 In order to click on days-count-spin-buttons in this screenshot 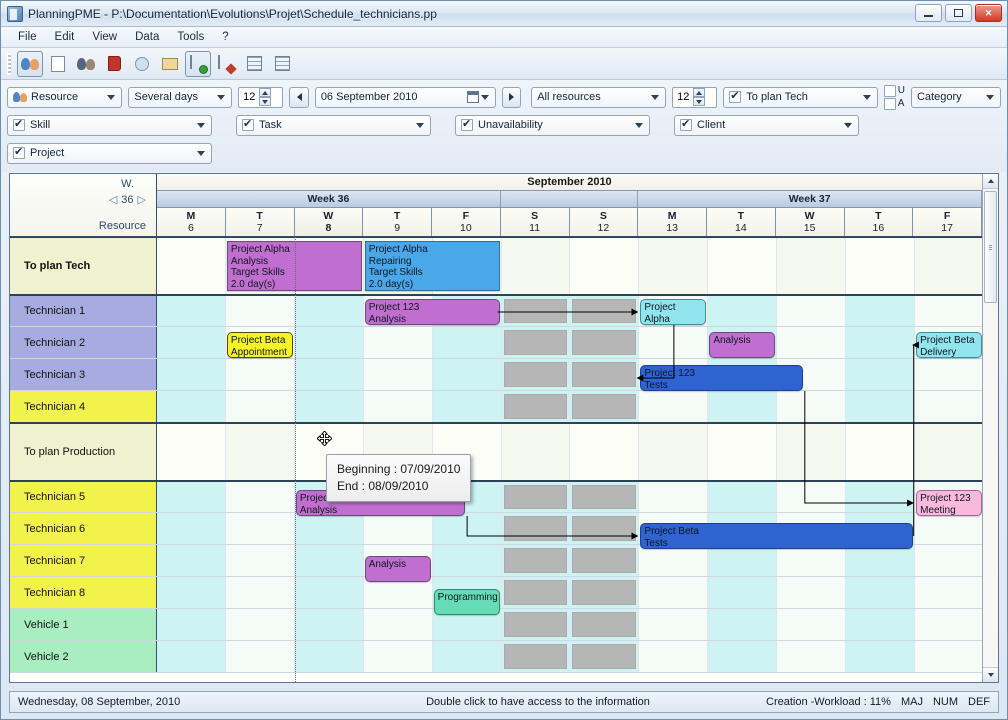, I will do `click(265, 97)`.